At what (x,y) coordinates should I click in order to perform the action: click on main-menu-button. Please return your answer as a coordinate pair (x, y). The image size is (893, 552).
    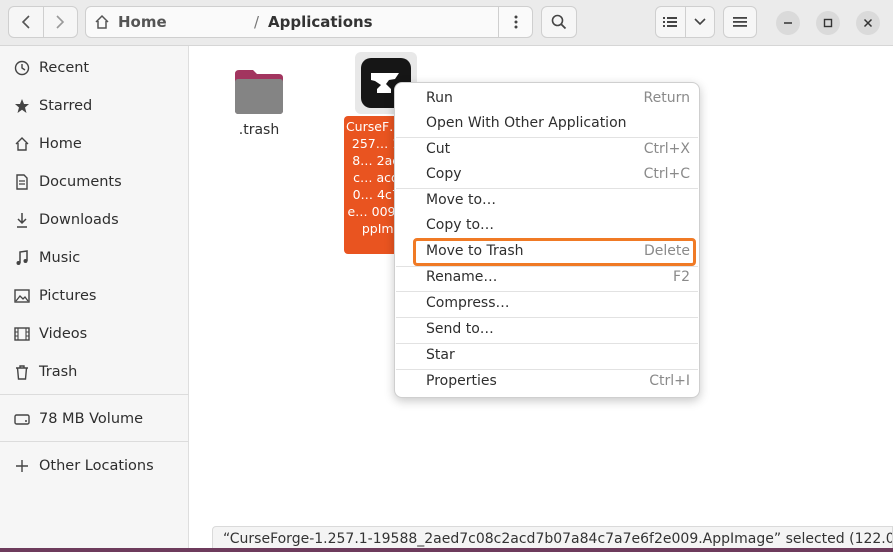
    Looking at the image, I should click on (740, 22).